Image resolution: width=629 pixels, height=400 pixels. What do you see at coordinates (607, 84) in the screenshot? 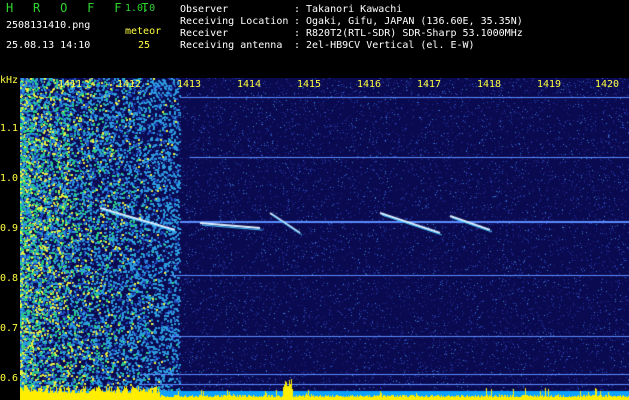
I see `x-tick-1420: 1420` at bounding box center [607, 84].